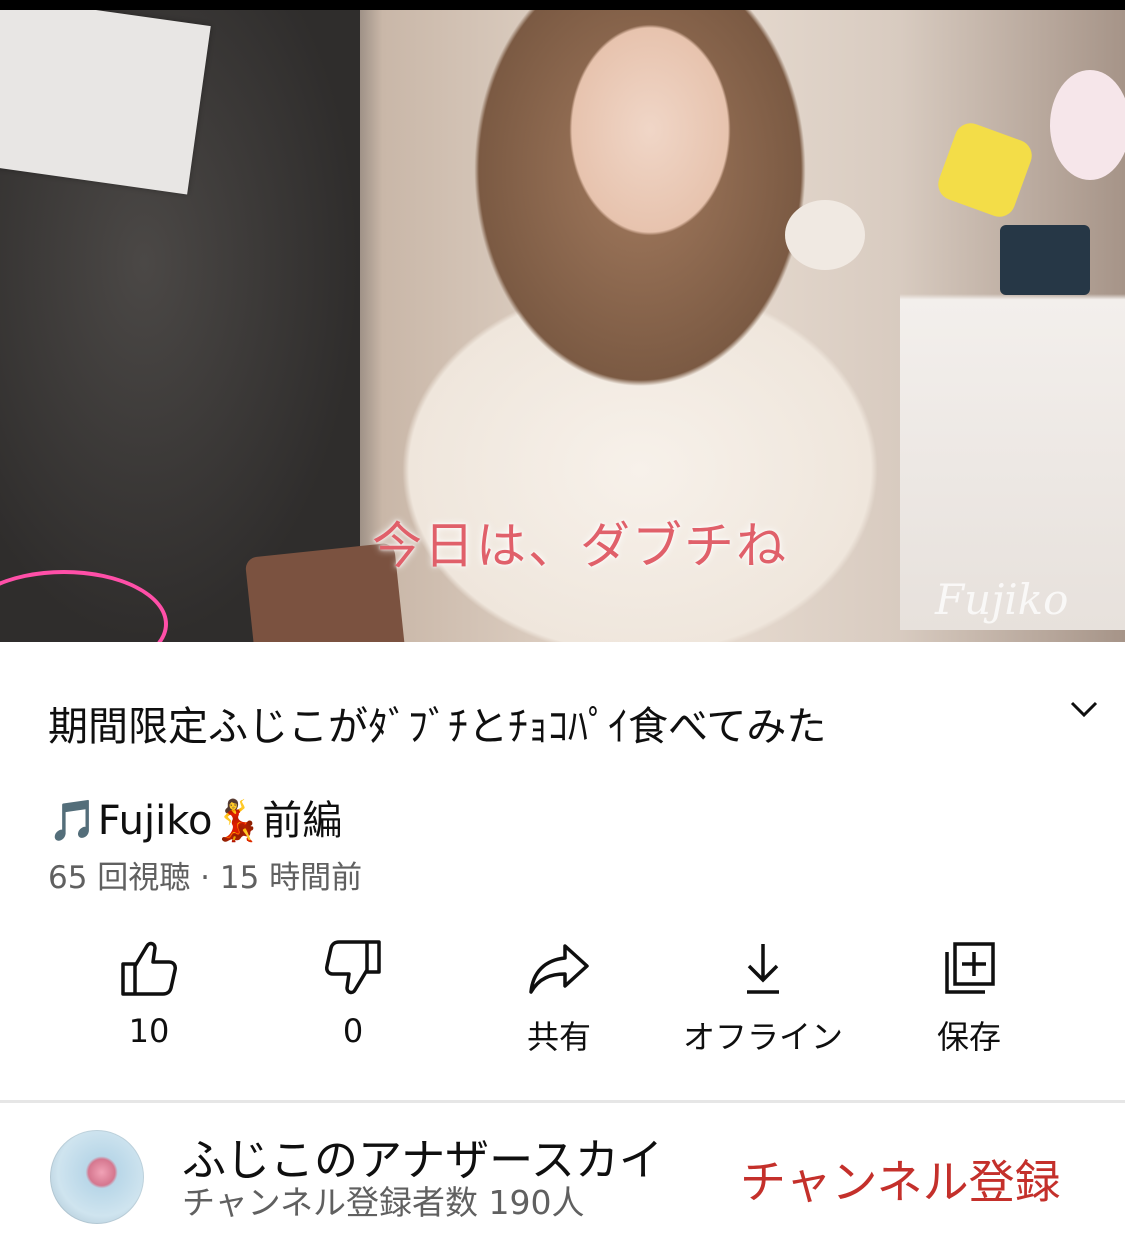 This screenshot has width=1125, height=1236. I want to click on thumbs-up-icon, so click(149, 968).